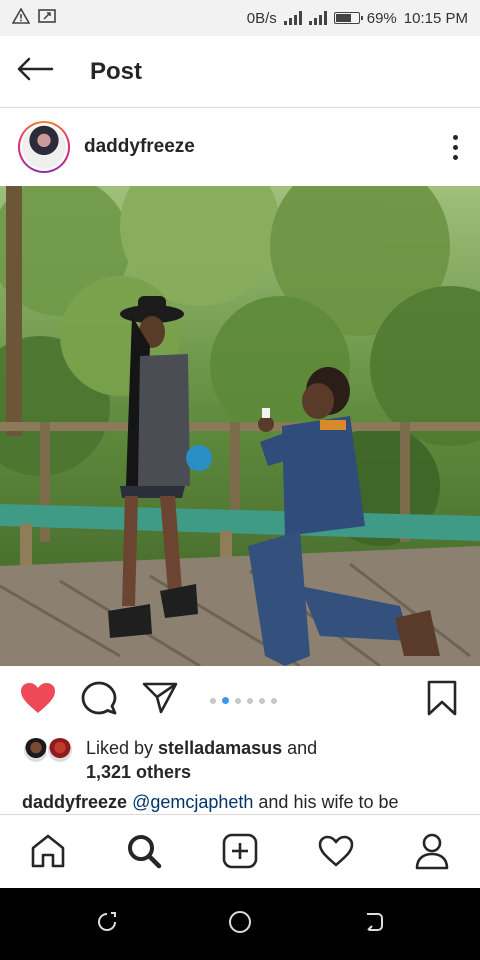 This screenshot has width=480, height=960. What do you see at coordinates (220, 748) in the screenshot?
I see `liker-username: stelladamasus` at bounding box center [220, 748].